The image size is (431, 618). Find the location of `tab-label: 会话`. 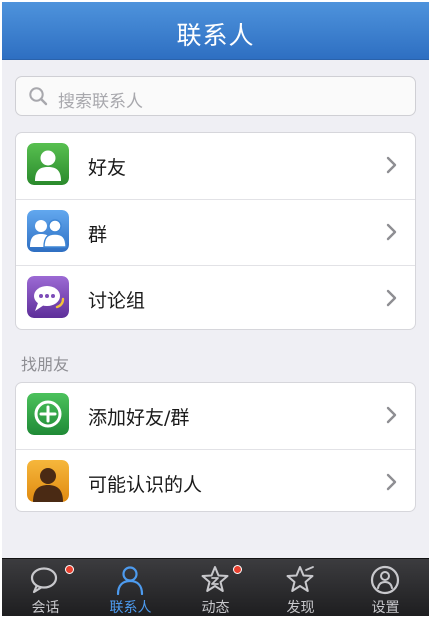

tab-label: 会话 is located at coordinates (45, 608).